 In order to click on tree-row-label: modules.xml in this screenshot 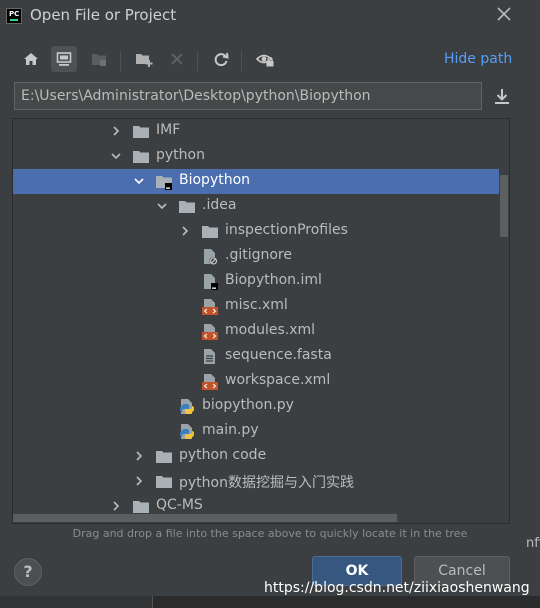, I will do `click(270, 330)`.